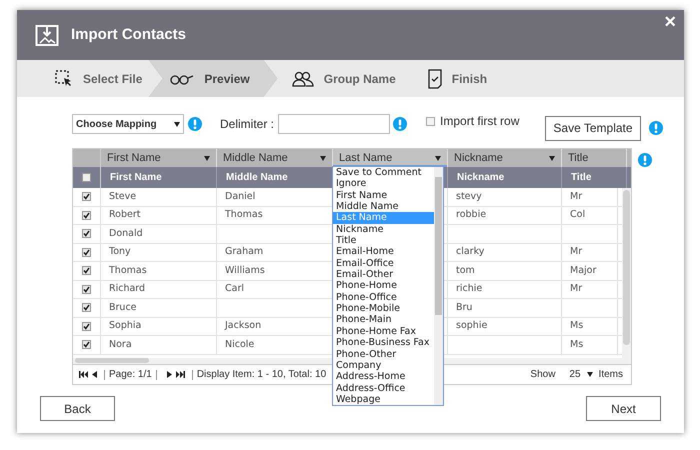 This screenshot has height=450, width=700. Describe the element at coordinates (124, 215) in the screenshot. I see `table-cell: Robert` at that location.